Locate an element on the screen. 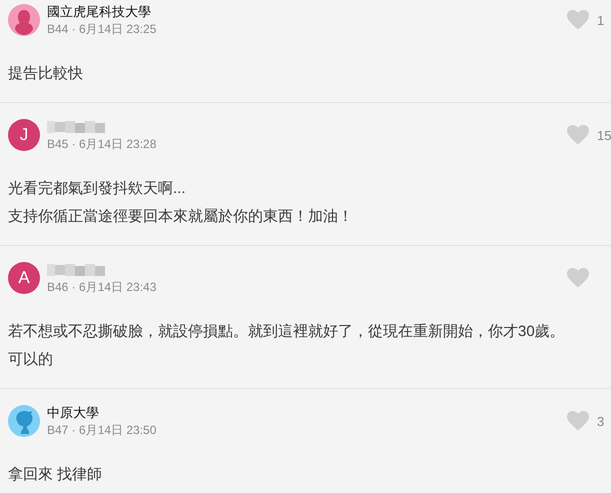 This screenshot has height=493, width=611. comment-meta: B44 · 6月14日 23:25 is located at coordinates (102, 29).